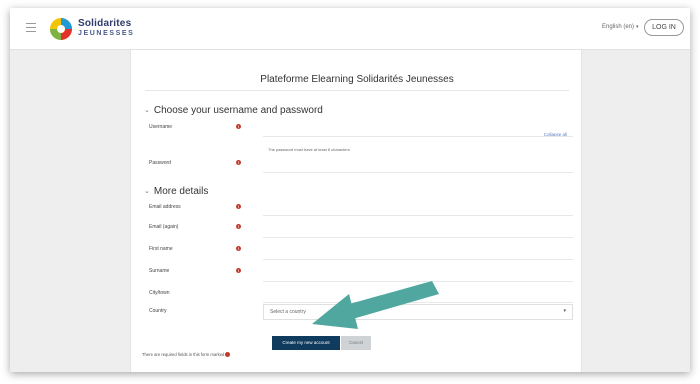  What do you see at coordinates (288, 312) in the screenshot?
I see `country-select-value: Select a country` at bounding box center [288, 312].